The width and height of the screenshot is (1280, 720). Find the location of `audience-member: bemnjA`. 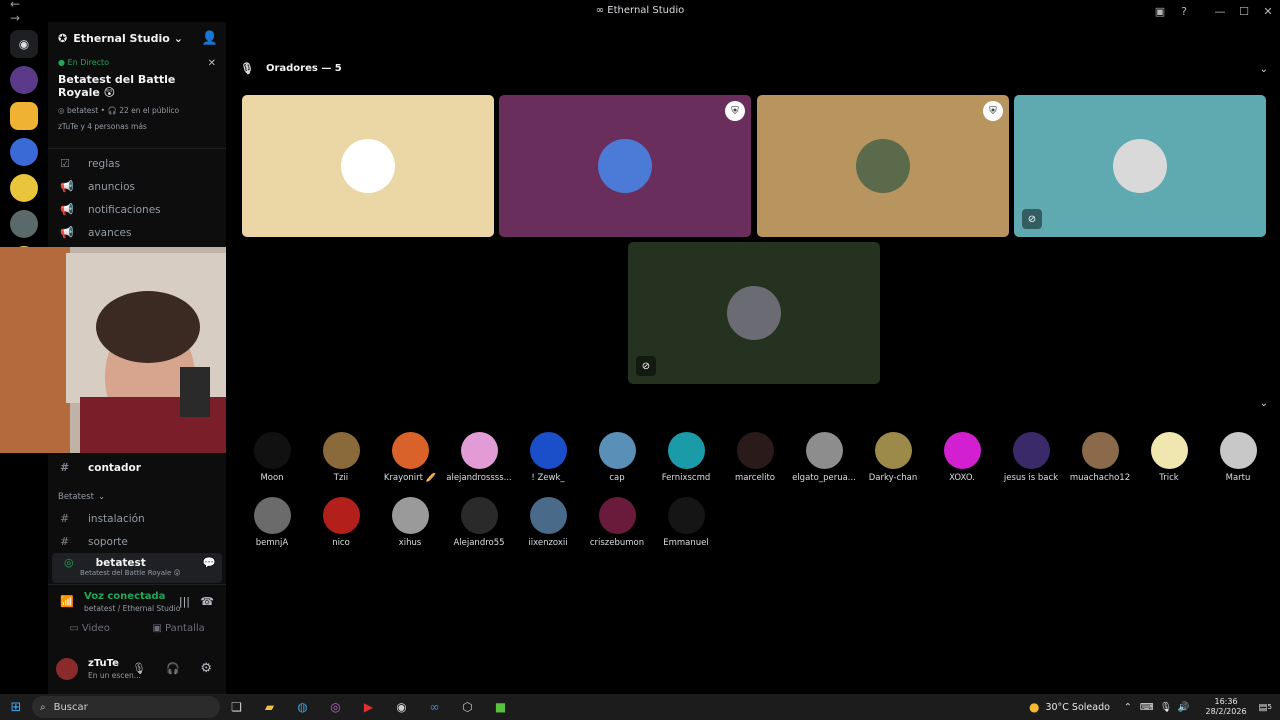

audience-member: bemnjA is located at coordinates (272, 522).